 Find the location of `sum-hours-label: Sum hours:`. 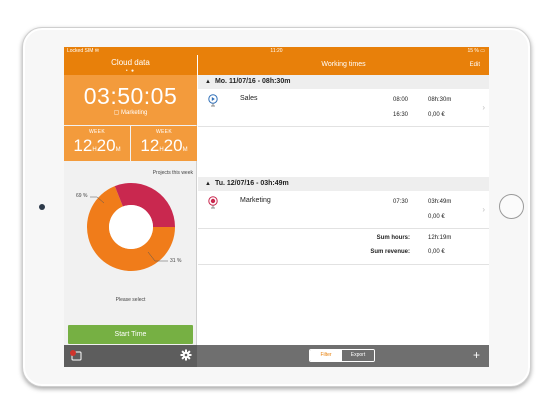

sum-hours-label: Sum hours: is located at coordinates (393, 238).